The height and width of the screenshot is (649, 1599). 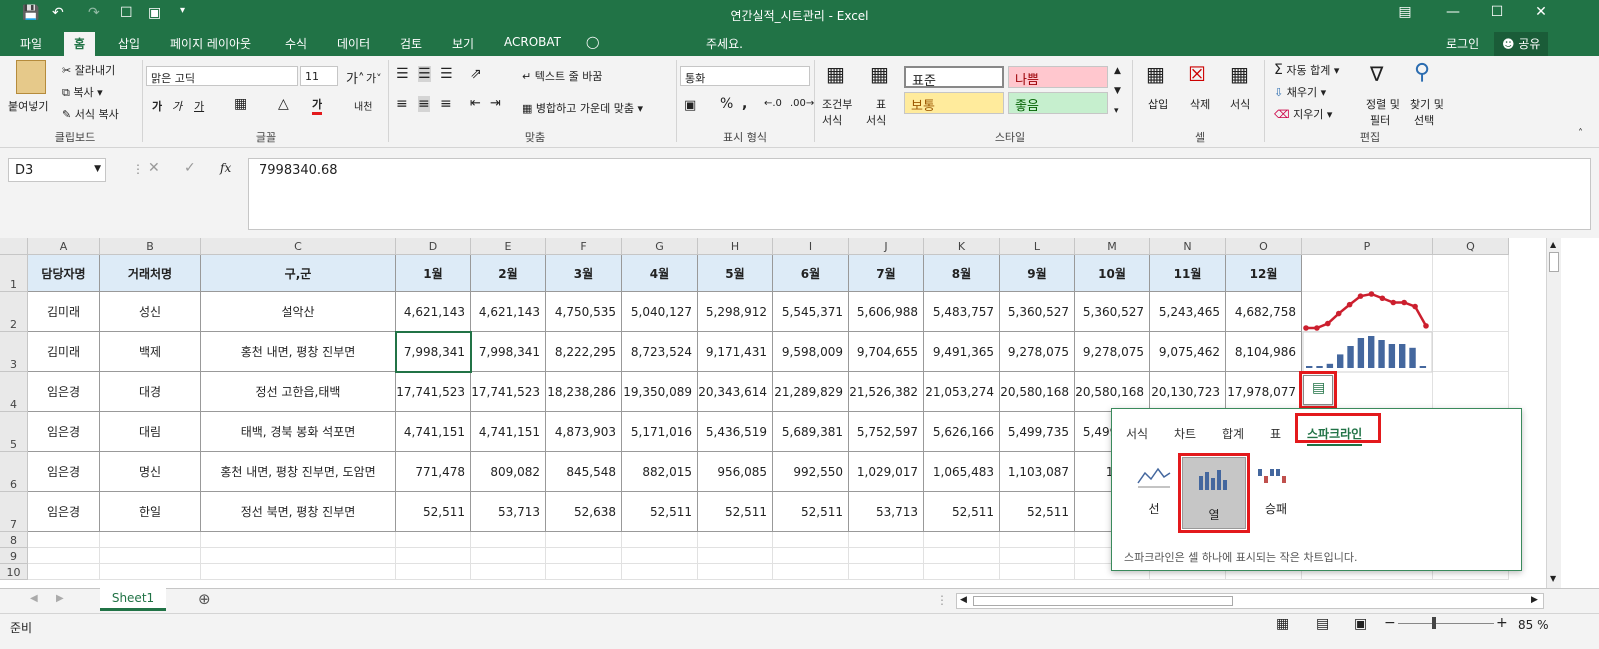 What do you see at coordinates (837, 104) in the screenshot?
I see `conditional-format-button: 조건부` at bounding box center [837, 104].